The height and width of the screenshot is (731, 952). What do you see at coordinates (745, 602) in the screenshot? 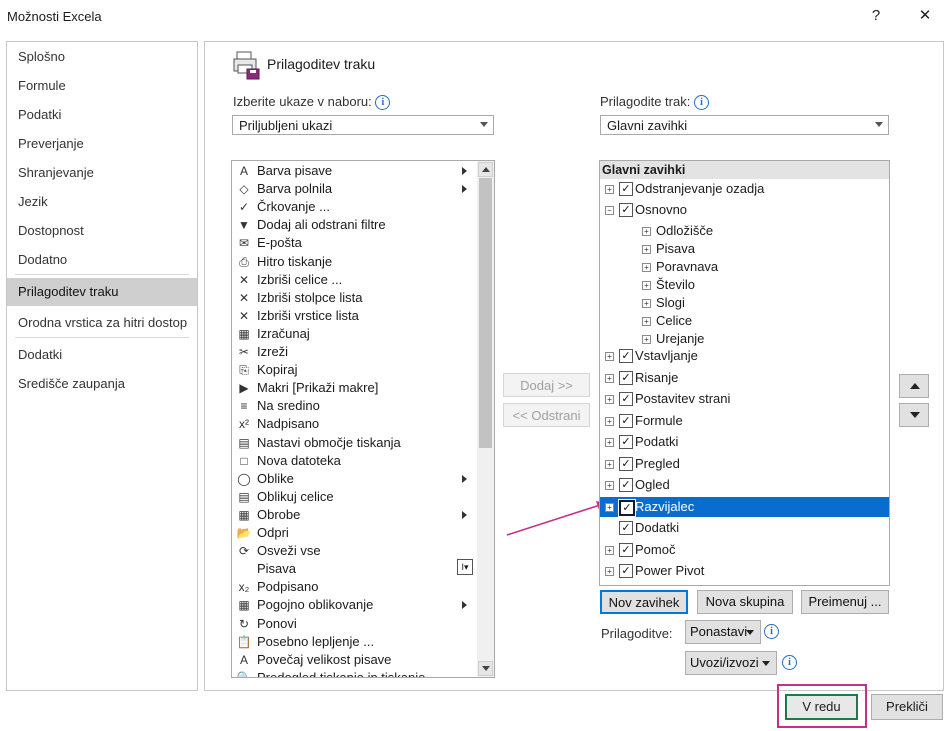
I see `new-group-button: Nova skupina` at bounding box center [745, 602].